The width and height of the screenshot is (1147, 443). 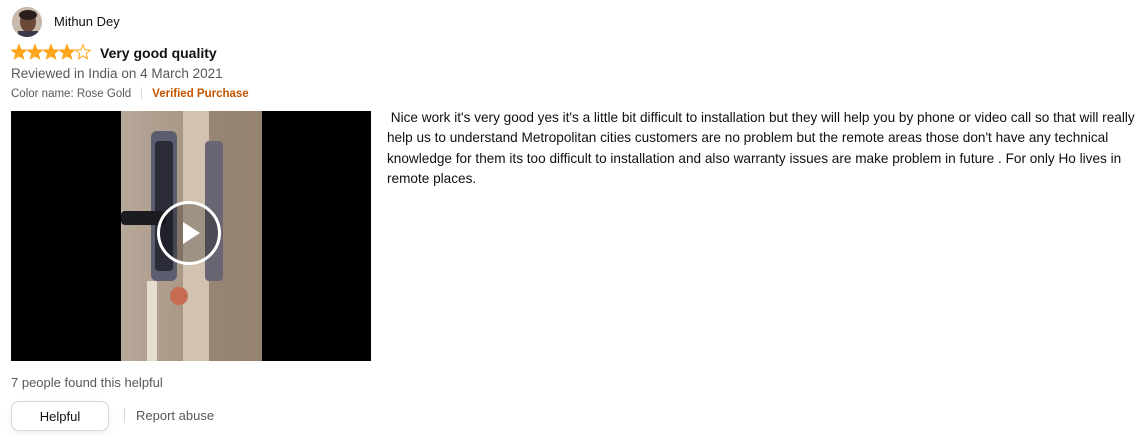 What do you see at coordinates (175, 415) in the screenshot?
I see `report-abuse-link: Report abuse` at bounding box center [175, 415].